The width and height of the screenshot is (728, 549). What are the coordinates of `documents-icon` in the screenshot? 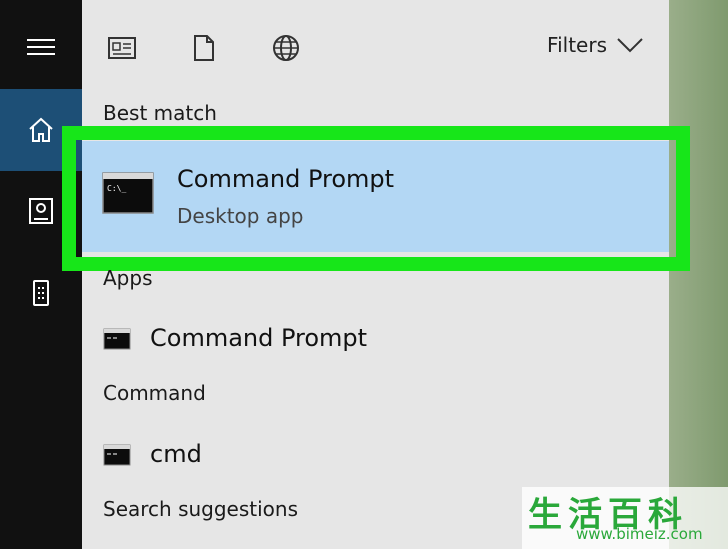 It's located at (41, 211).